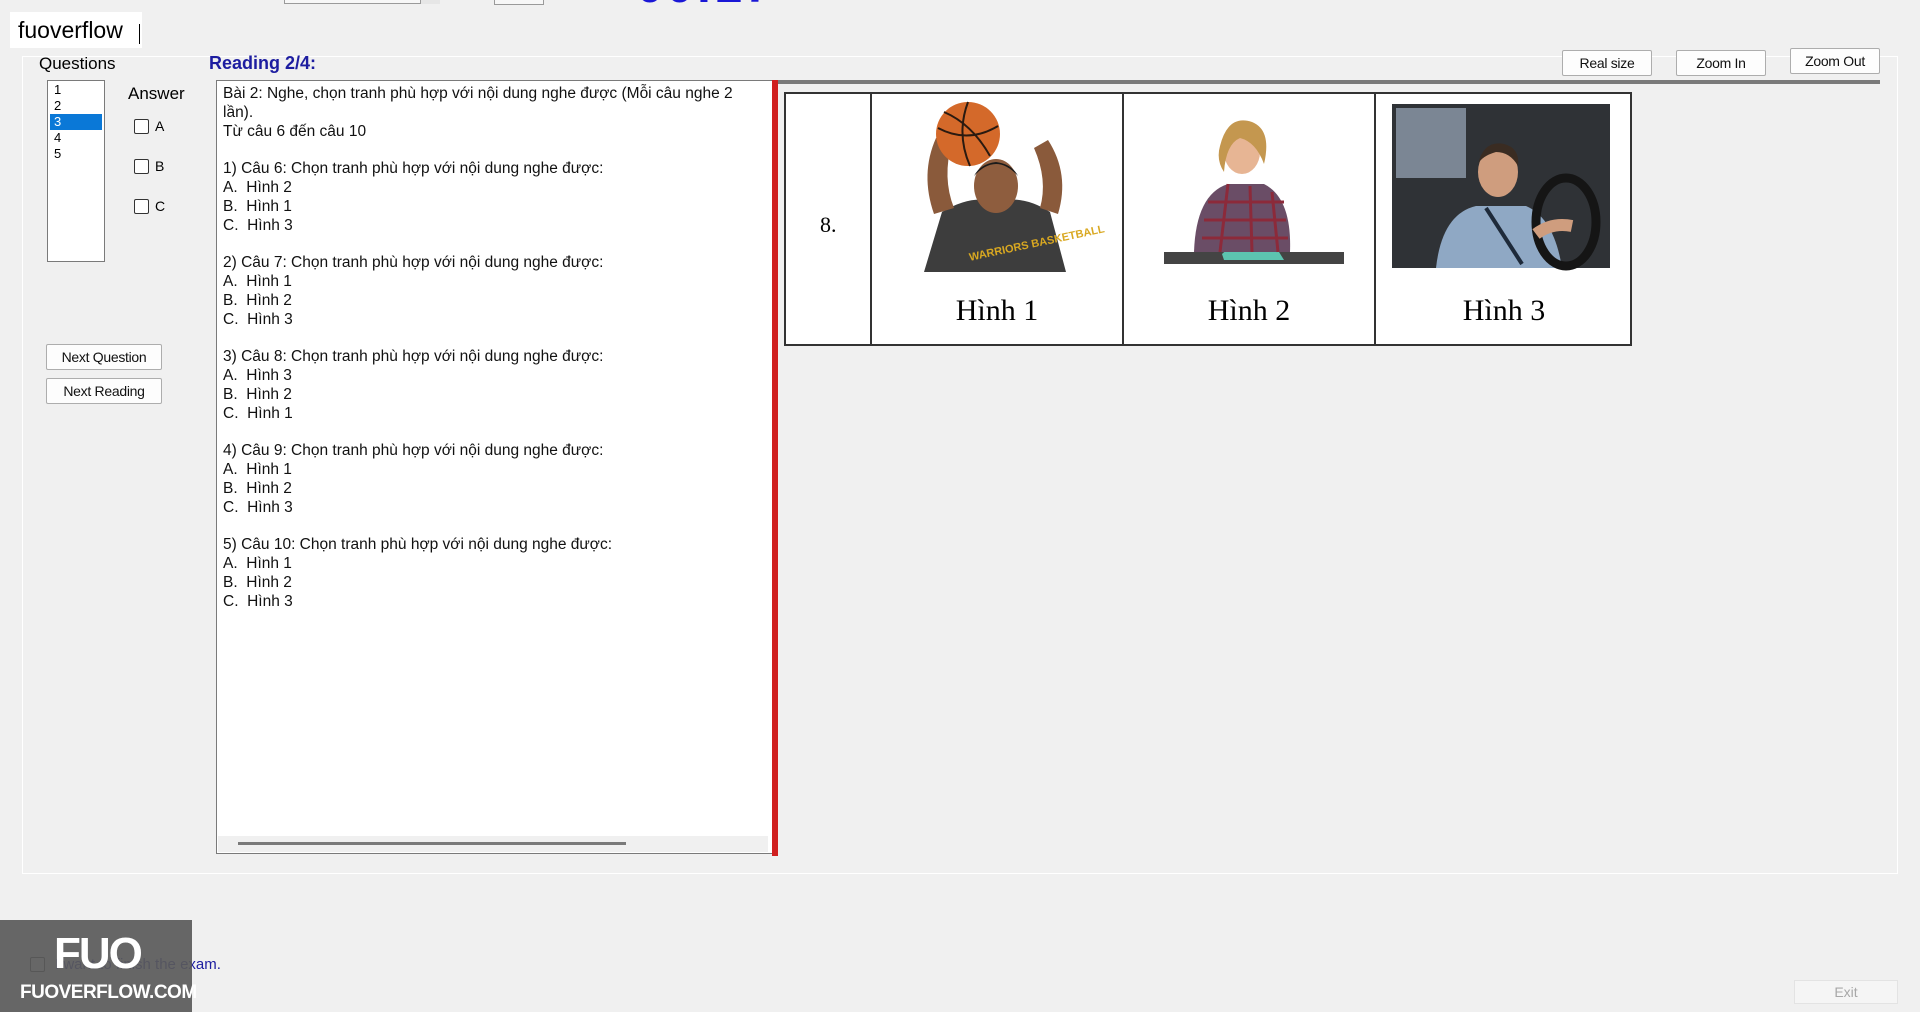 Image resolution: width=1920 pixels, height=1012 pixels. I want to click on answer-c-checkbox, so click(141, 206).